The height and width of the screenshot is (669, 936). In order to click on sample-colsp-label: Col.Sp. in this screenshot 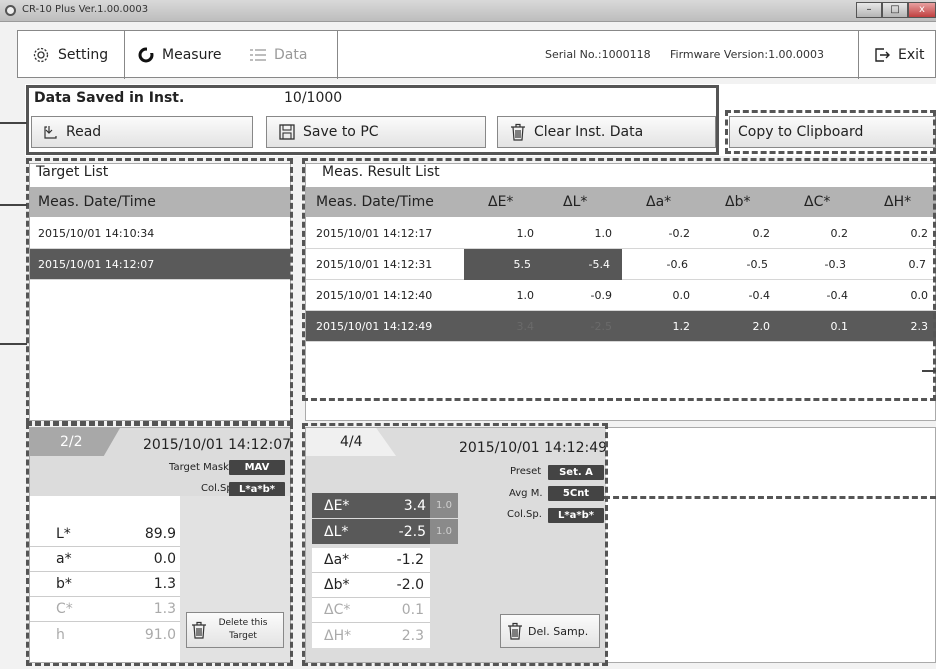, I will do `click(524, 514)`.